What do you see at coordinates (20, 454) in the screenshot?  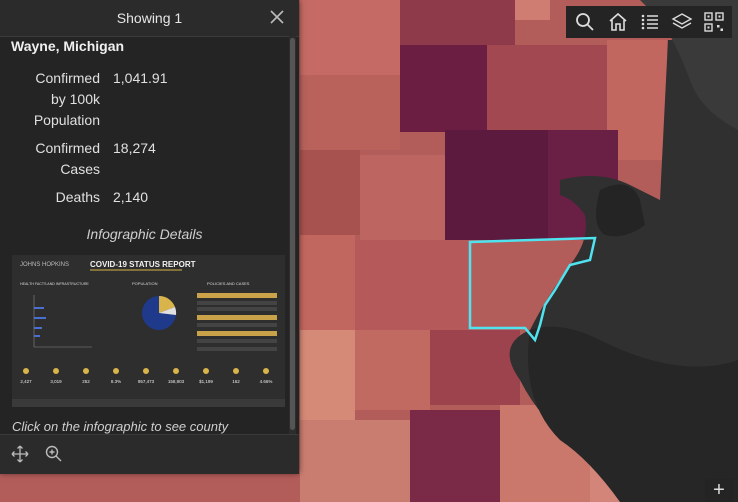 I see `move-icon` at bounding box center [20, 454].